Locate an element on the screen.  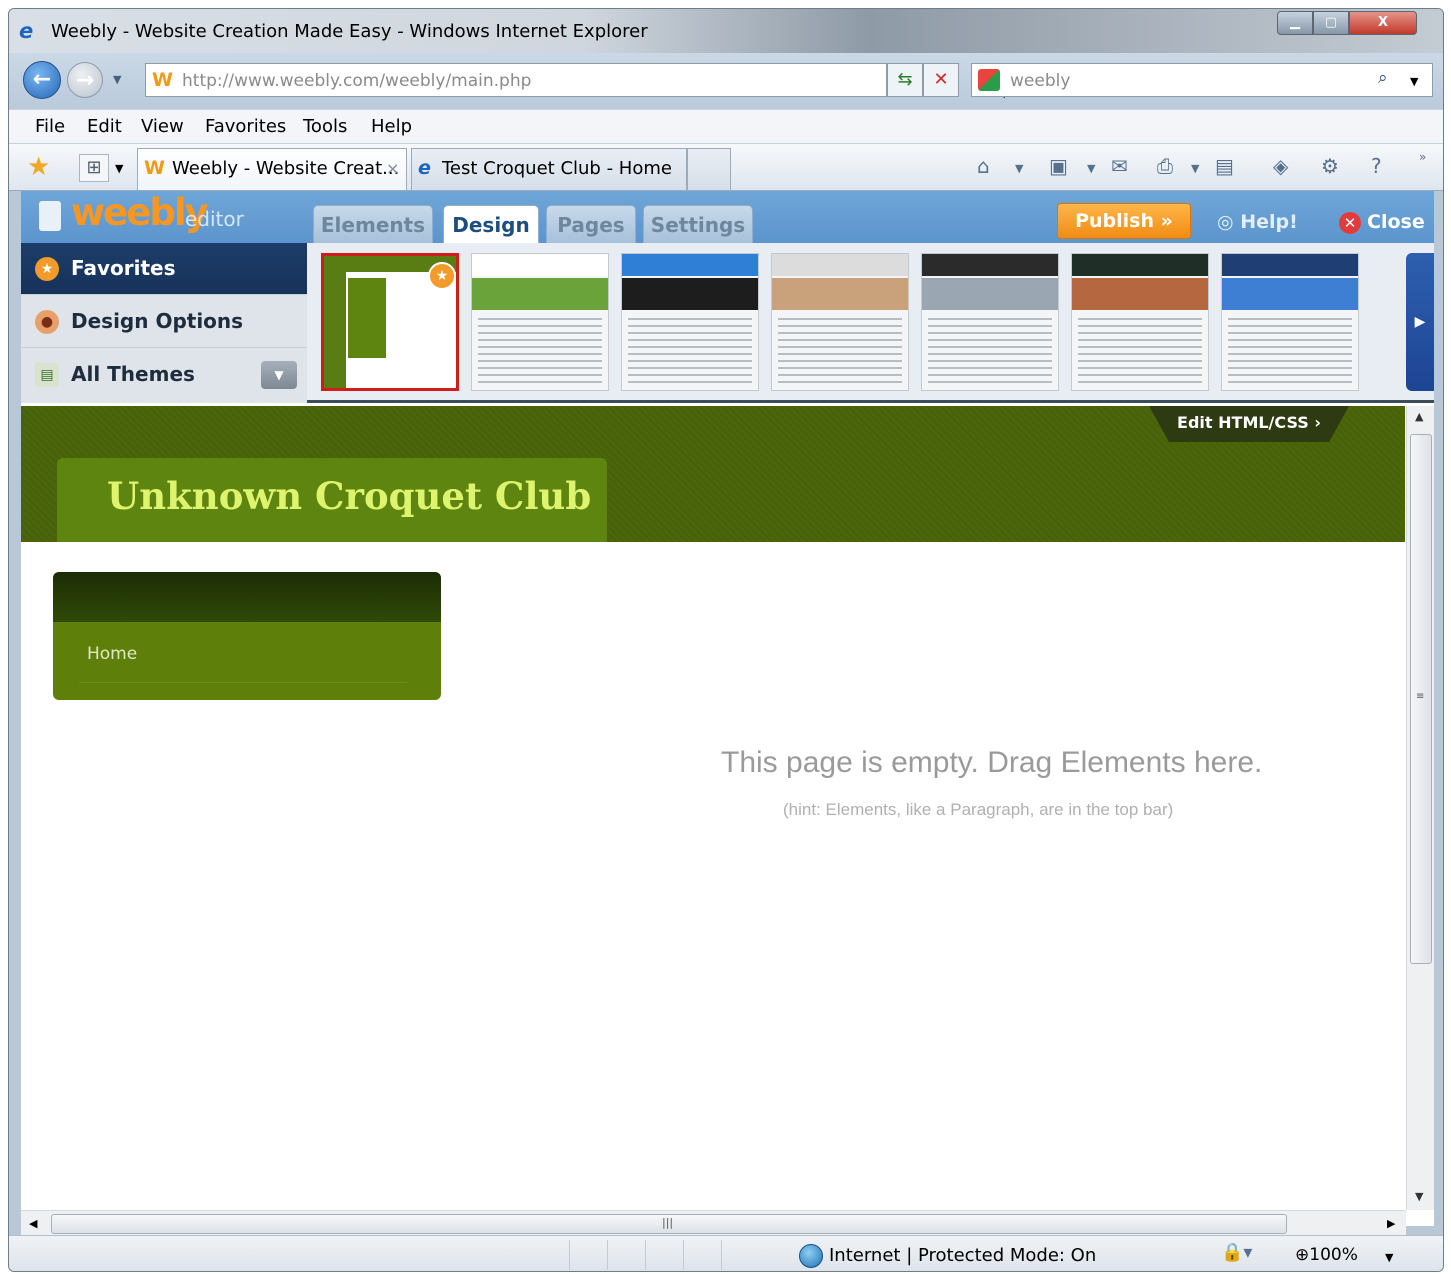
home-icon: ⌂ is located at coordinates (983, 166).